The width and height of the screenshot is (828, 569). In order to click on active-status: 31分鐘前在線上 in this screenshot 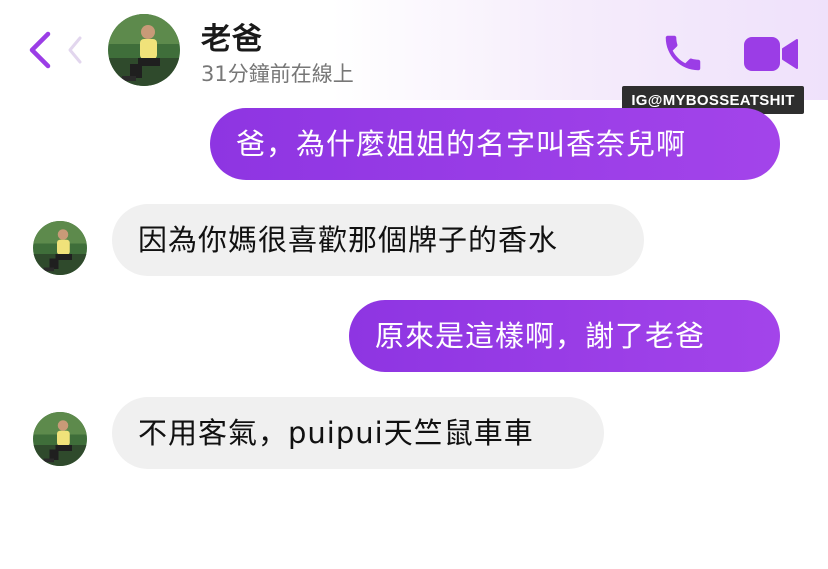, I will do `click(277, 74)`.